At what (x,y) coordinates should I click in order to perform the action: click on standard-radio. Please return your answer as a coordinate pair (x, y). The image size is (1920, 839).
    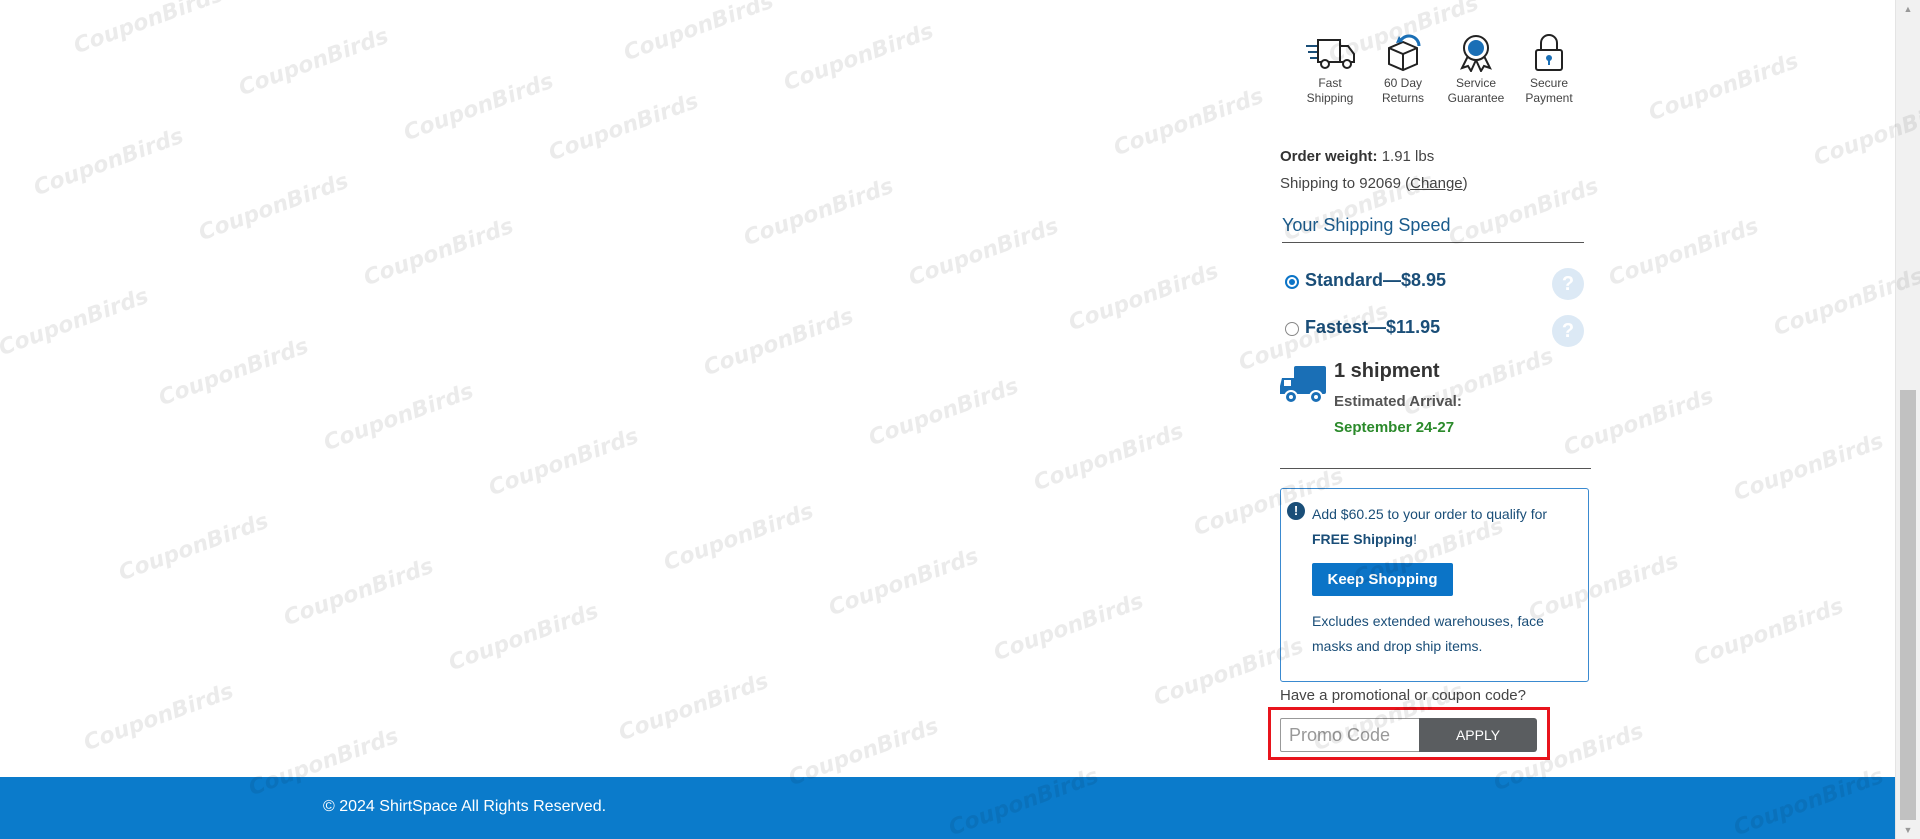
    Looking at the image, I should click on (1292, 282).